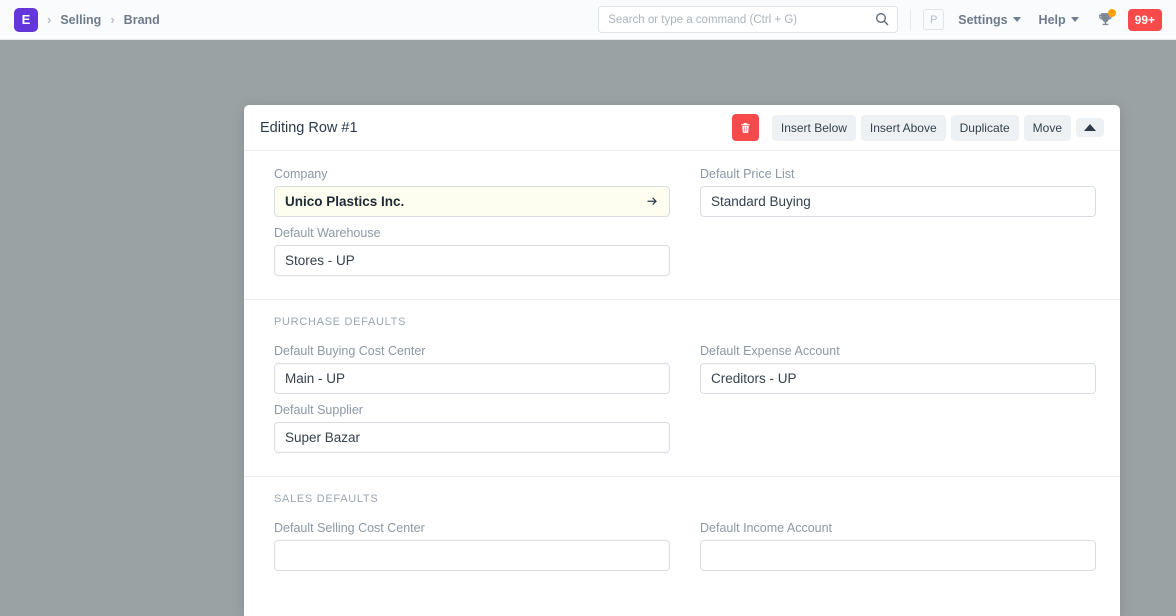  I want to click on default-price-list-input: Standard Buying, so click(898, 201).